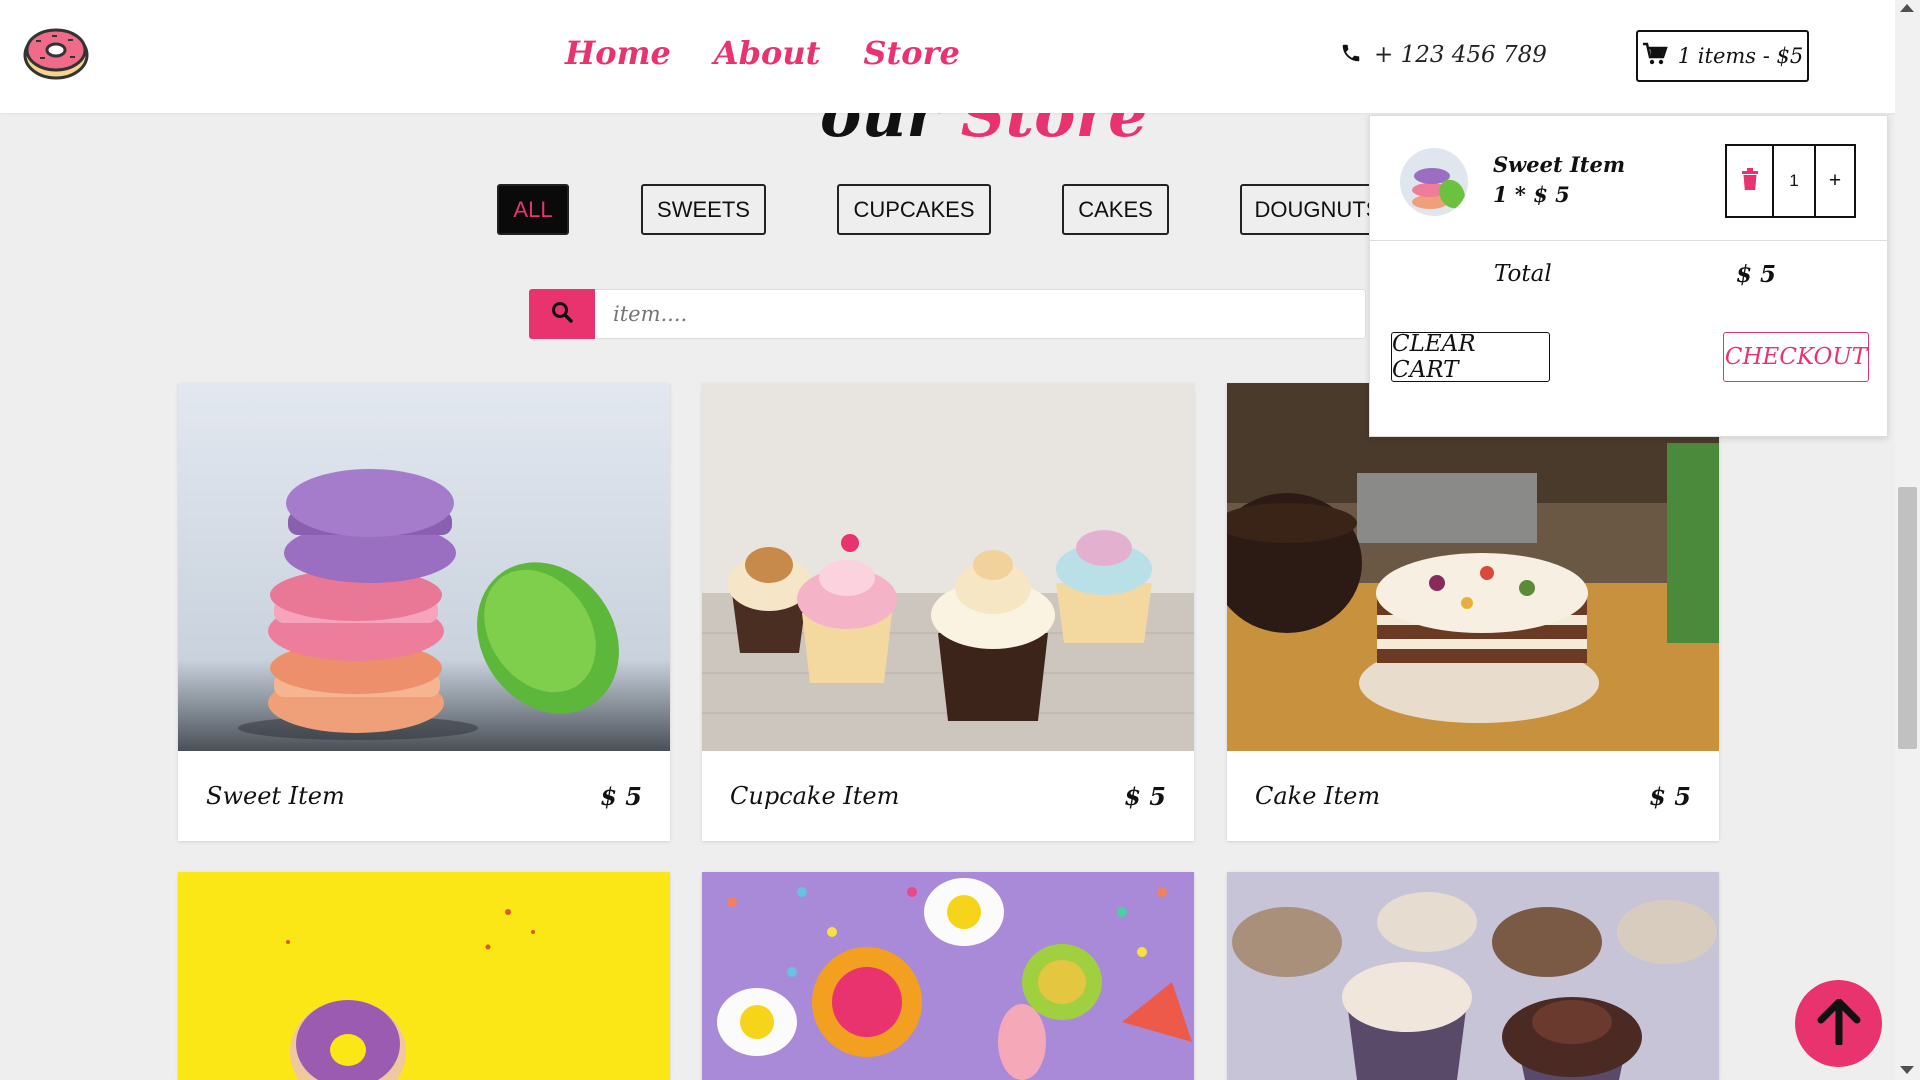 The height and width of the screenshot is (1080, 1920). What do you see at coordinates (1434, 182) in the screenshot?
I see `cart-item-thumbnail` at bounding box center [1434, 182].